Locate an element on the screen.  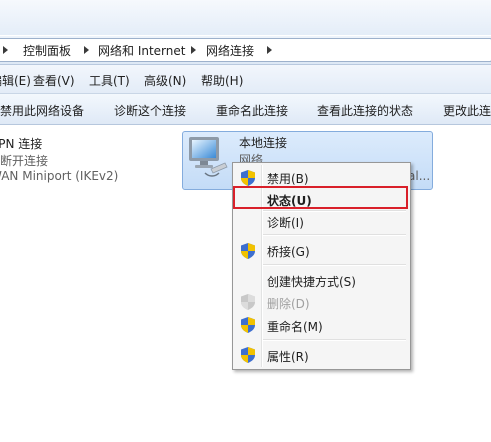
breadcrumb-control-panel: 控制面板 is located at coordinates (47, 50).